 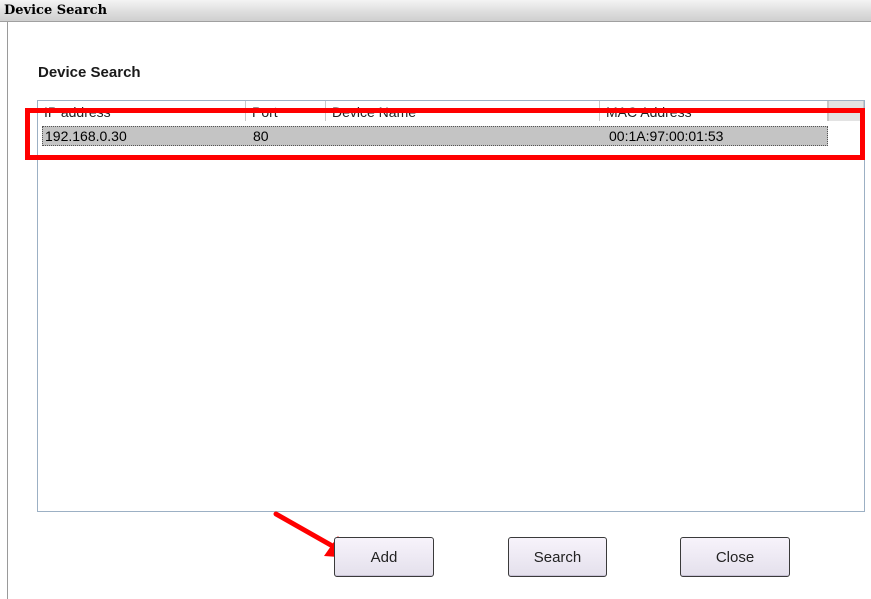 I want to click on table-row: 192.168.0.30 80 00:1A:97:00:01:53, so click(x=435, y=136).